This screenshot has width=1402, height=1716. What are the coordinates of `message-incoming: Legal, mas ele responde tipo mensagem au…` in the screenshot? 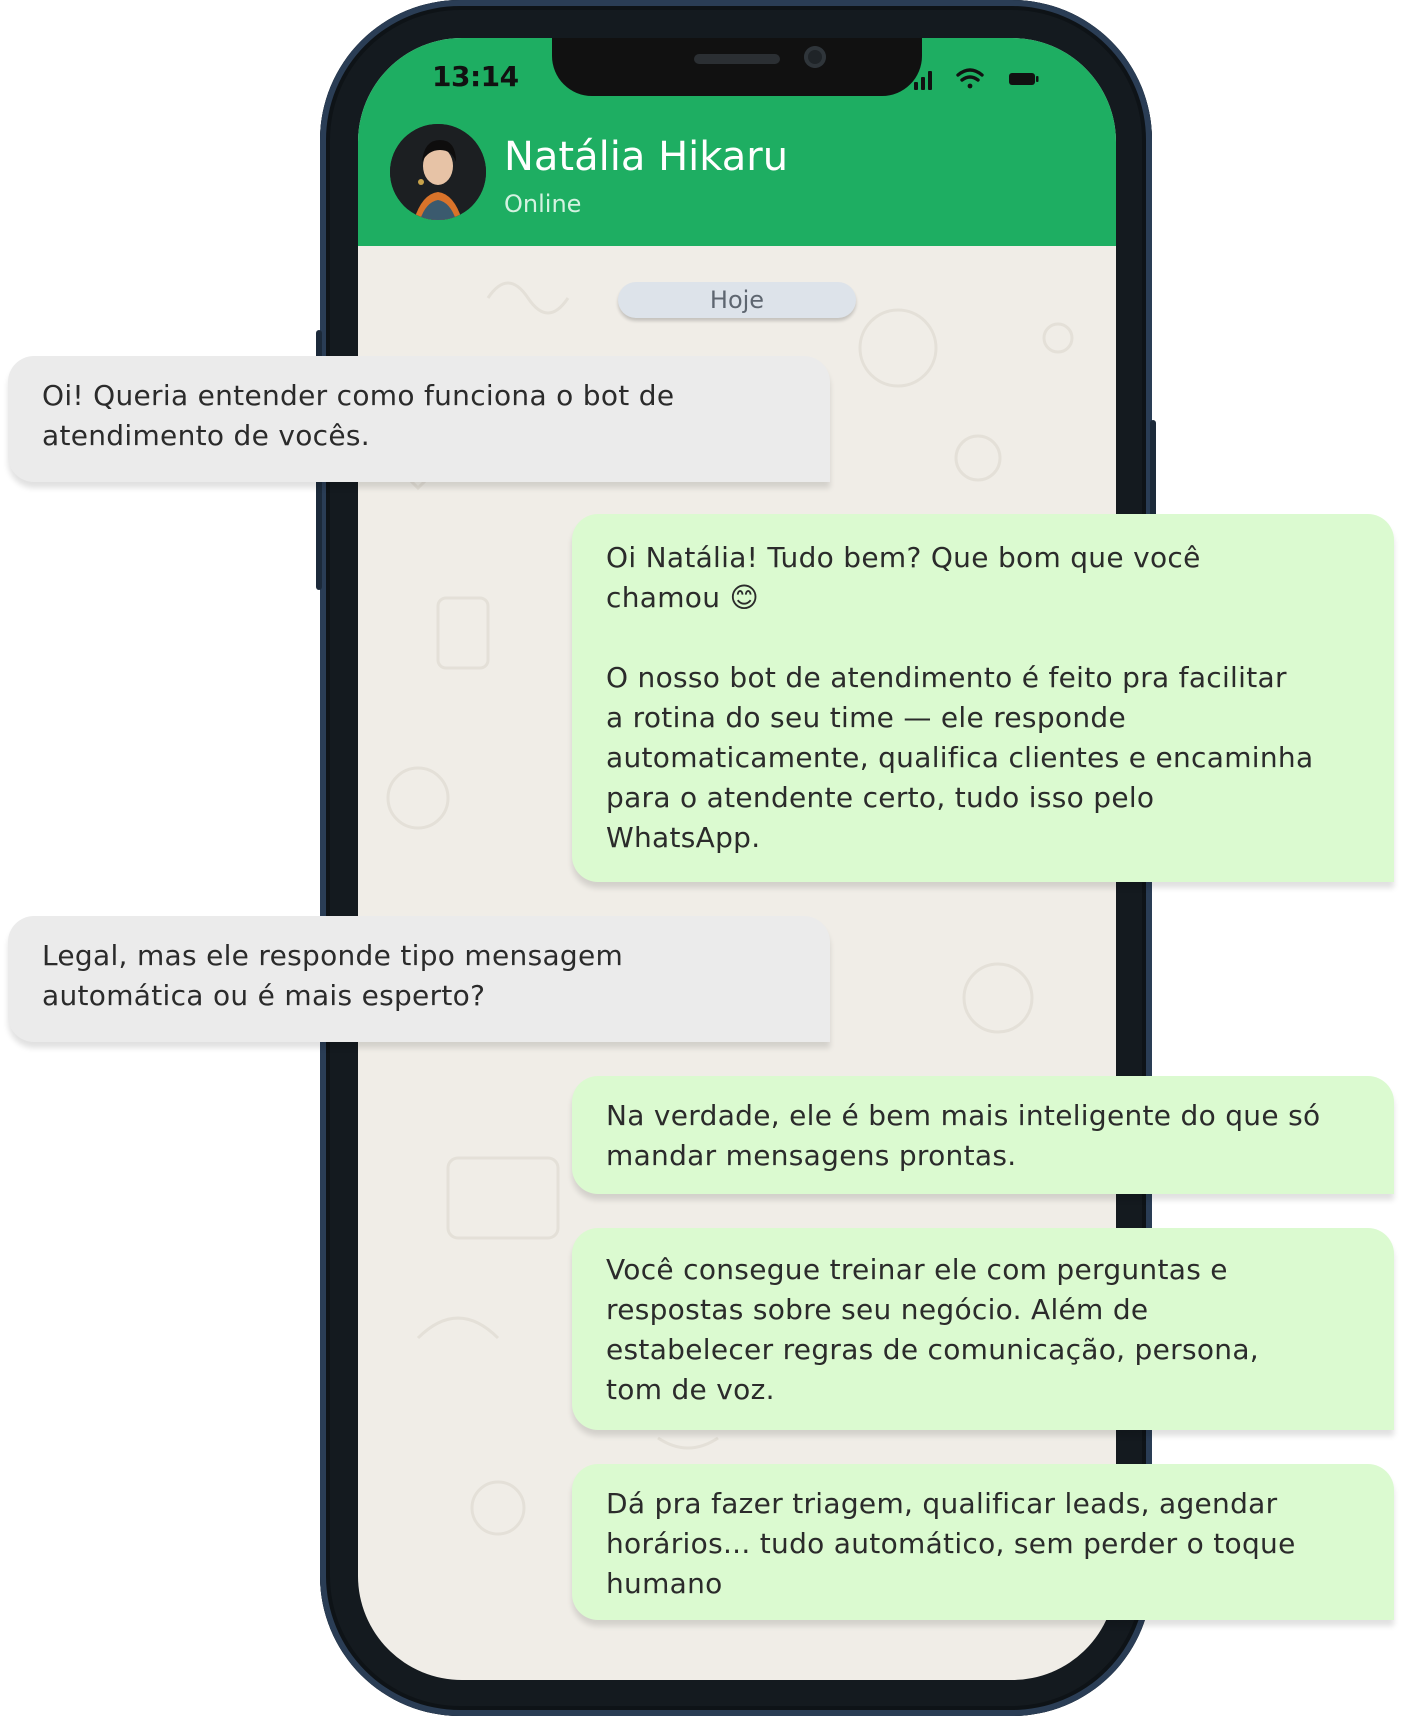 It's located at (419, 979).